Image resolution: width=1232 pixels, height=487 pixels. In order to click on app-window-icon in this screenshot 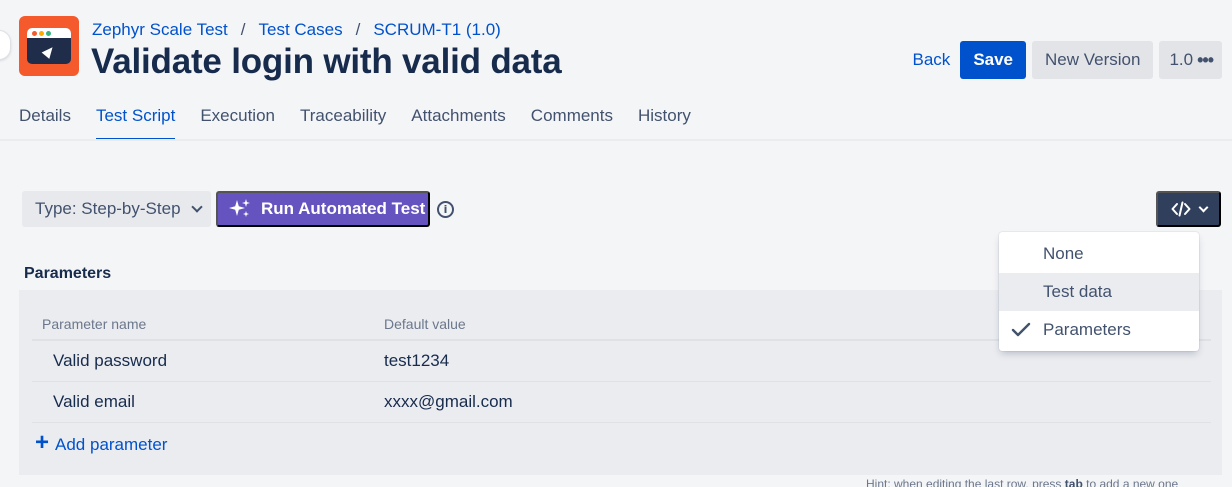, I will do `click(49, 46)`.